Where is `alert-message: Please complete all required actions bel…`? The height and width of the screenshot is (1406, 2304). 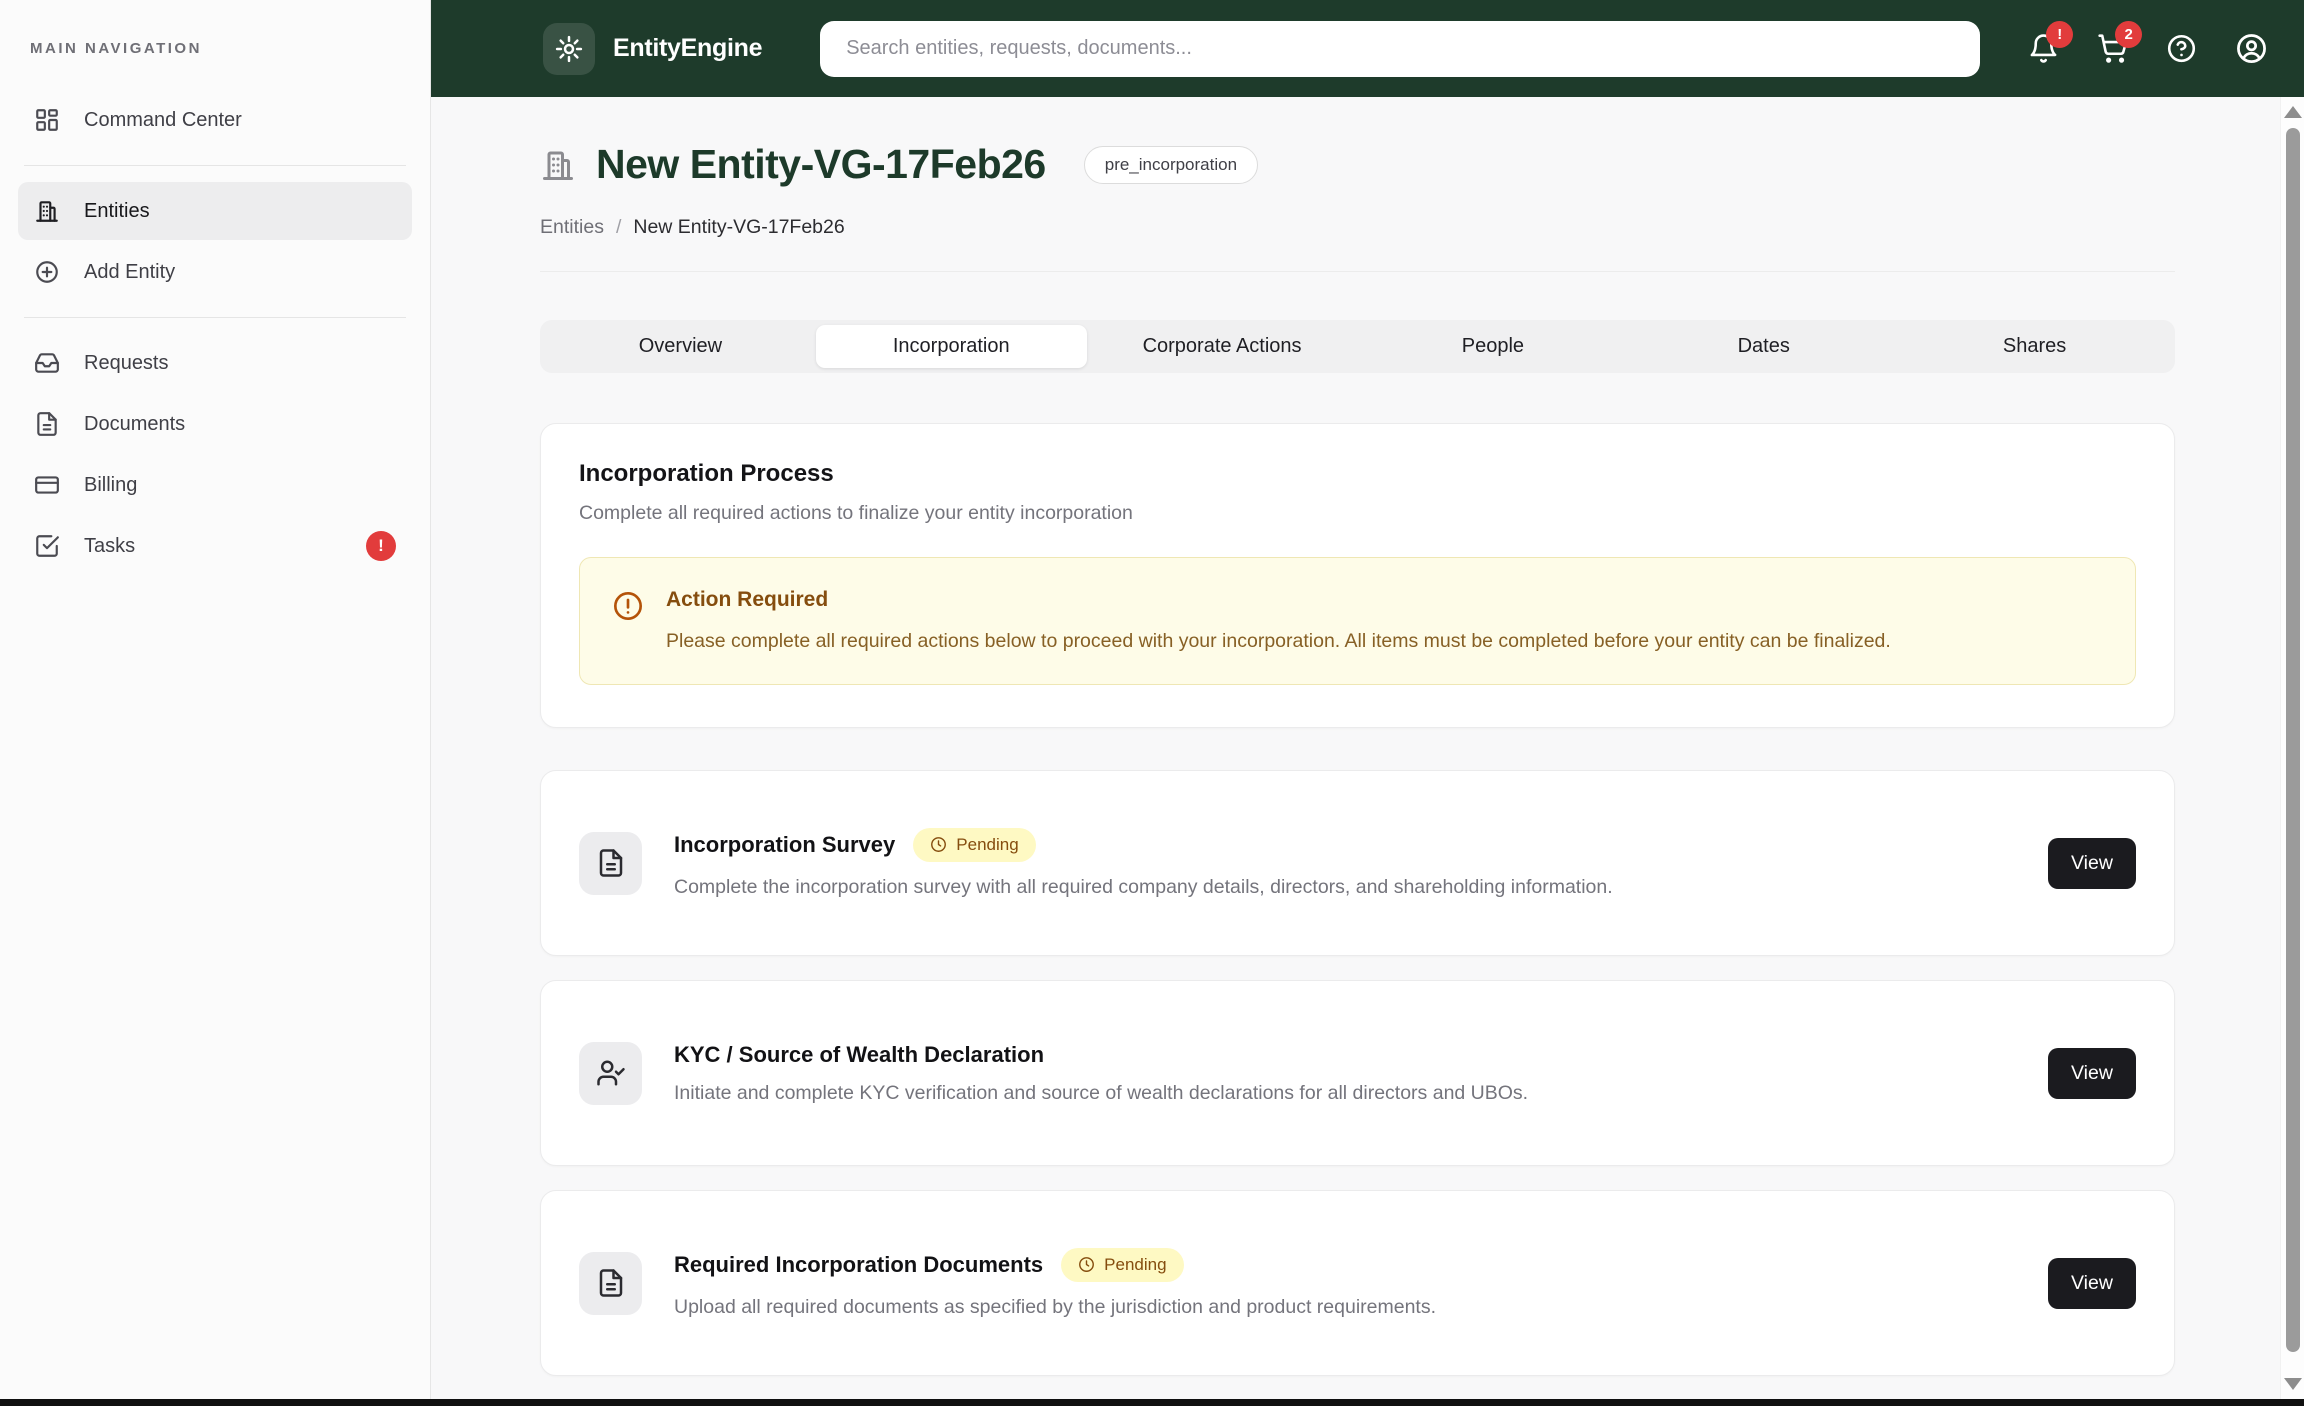
alert-message: Please complete all required actions bel… is located at coordinates (1278, 641).